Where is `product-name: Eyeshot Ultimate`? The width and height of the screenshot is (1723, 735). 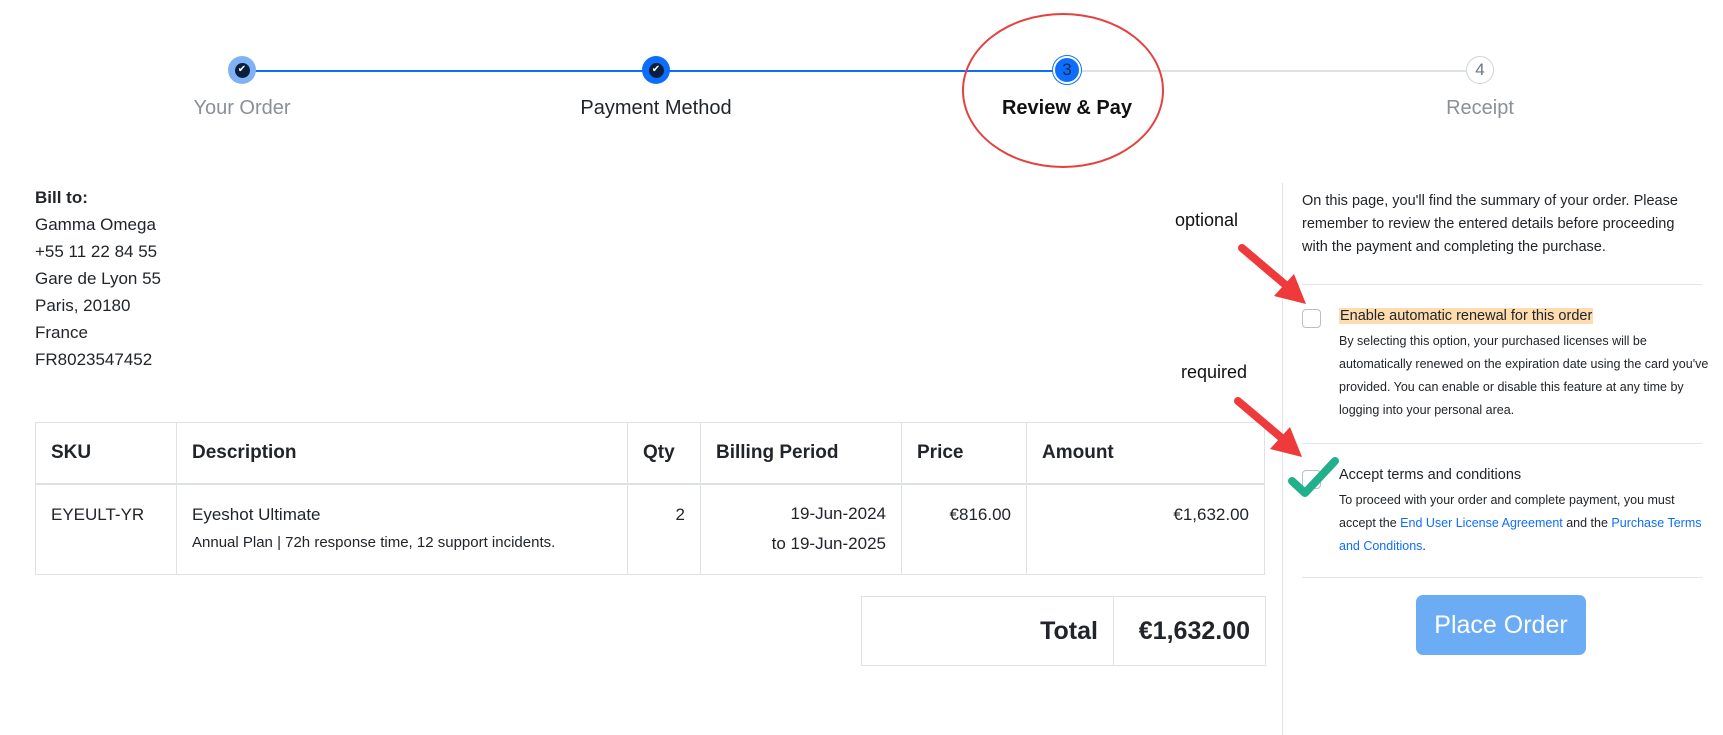
product-name: Eyeshot Ultimate is located at coordinates (256, 514).